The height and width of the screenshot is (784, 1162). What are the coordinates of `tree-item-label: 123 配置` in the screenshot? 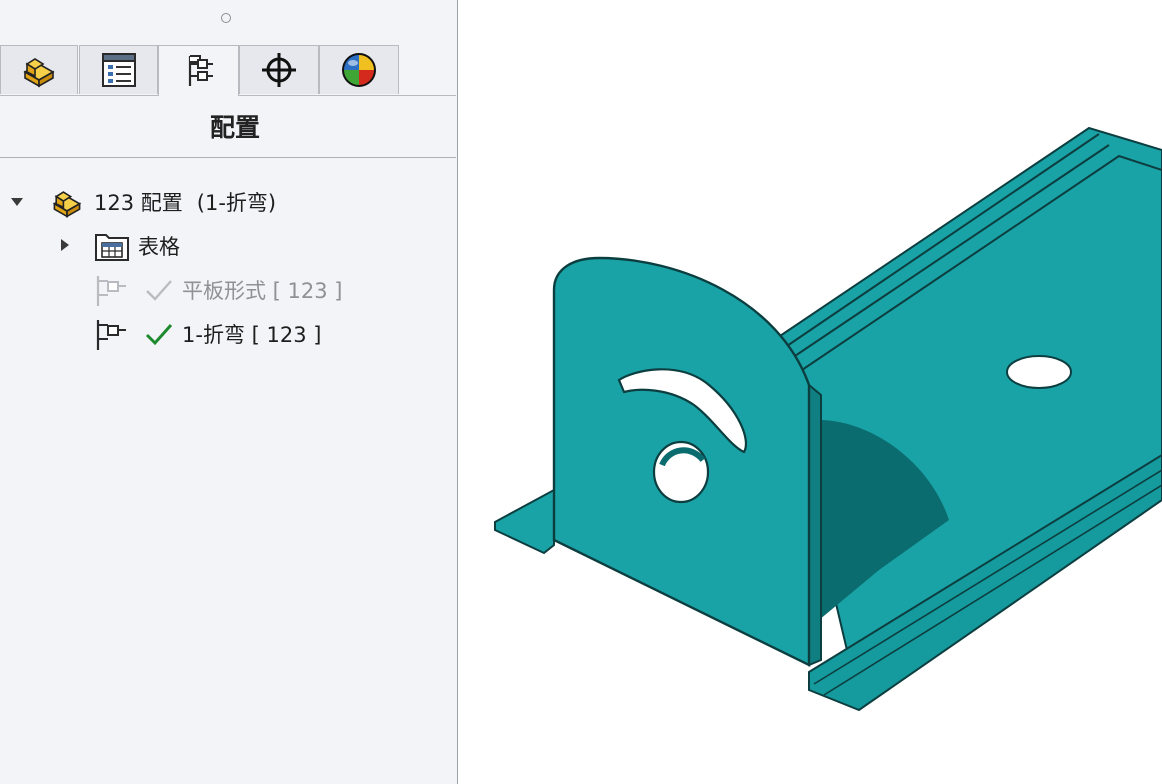 It's located at (138, 203).